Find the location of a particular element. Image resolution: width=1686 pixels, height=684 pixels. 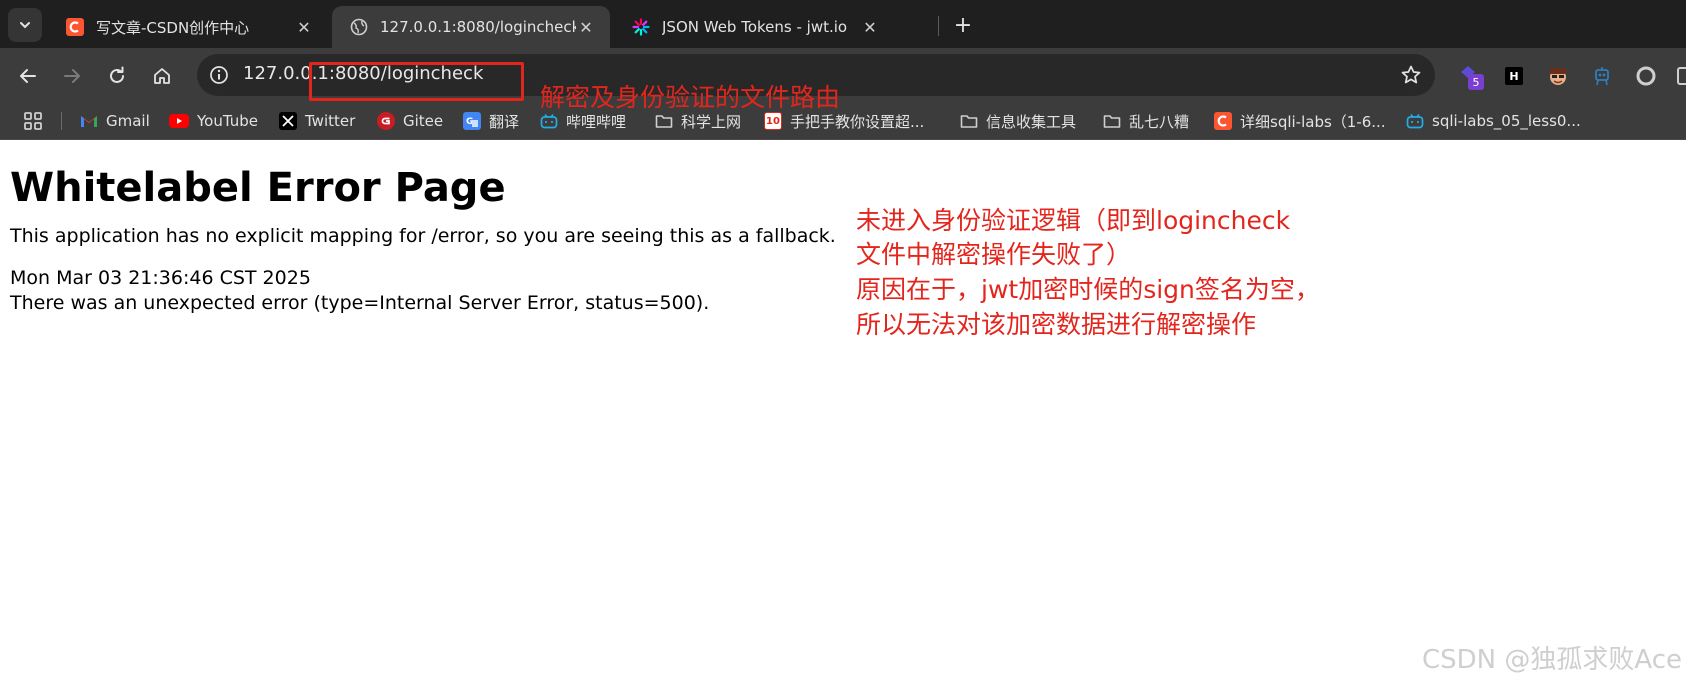

bookmark-star-icon is located at coordinates (1411, 75).